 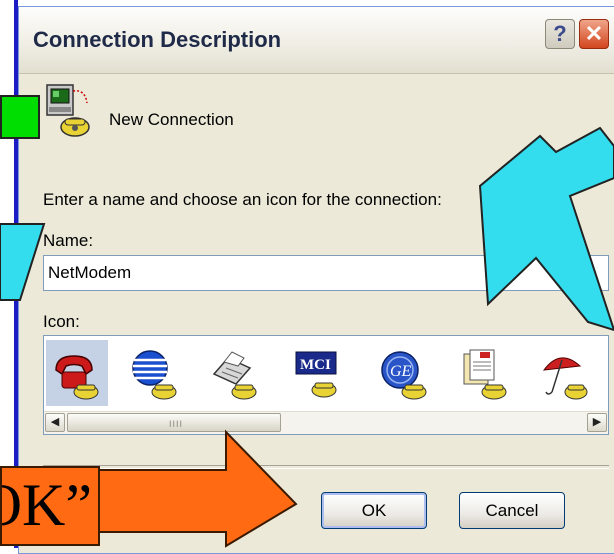 I want to click on arrow-to-ok-button-icon, so click(x=196, y=488).